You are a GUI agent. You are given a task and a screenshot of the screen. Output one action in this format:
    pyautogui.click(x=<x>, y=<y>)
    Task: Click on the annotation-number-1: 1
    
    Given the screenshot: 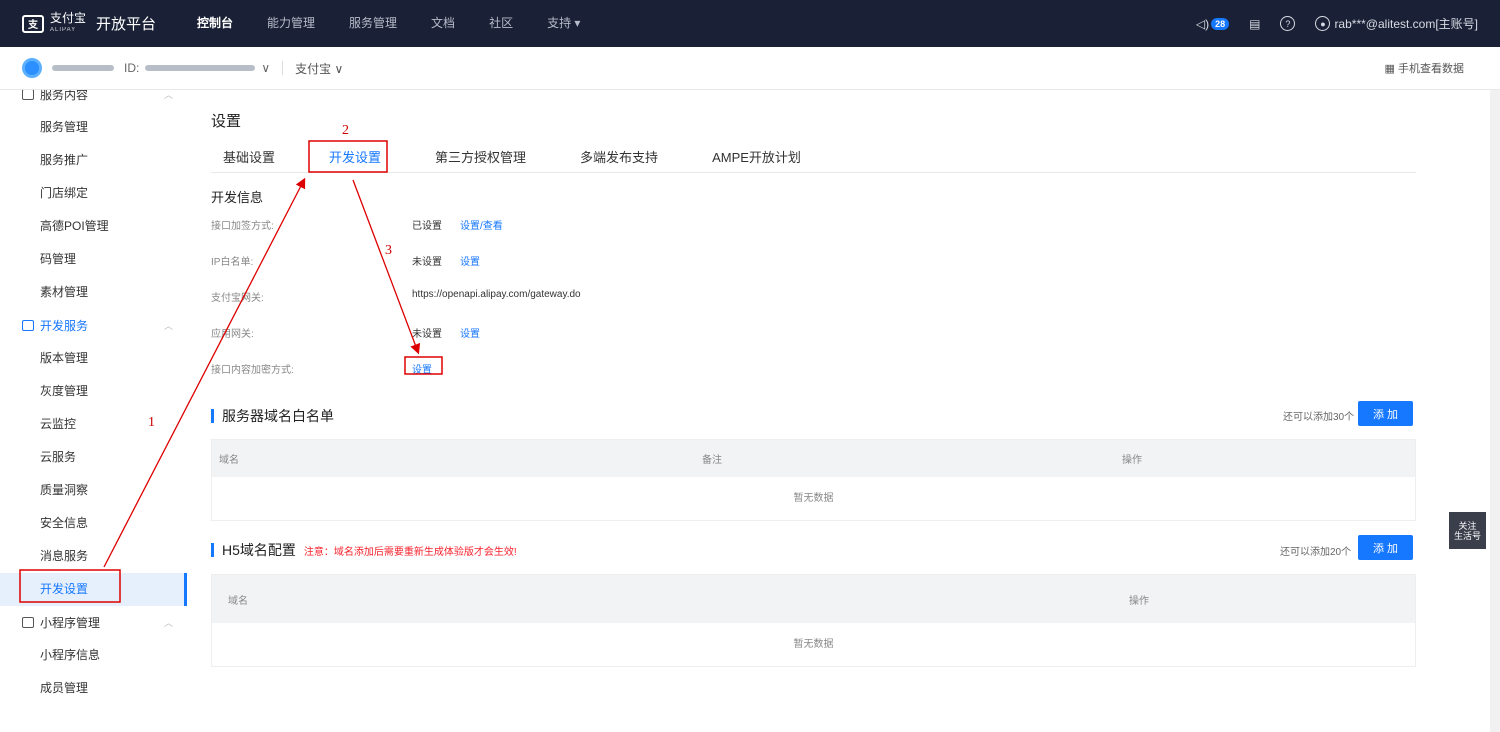 What is the action you would take?
    pyautogui.click(x=151, y=422)
    